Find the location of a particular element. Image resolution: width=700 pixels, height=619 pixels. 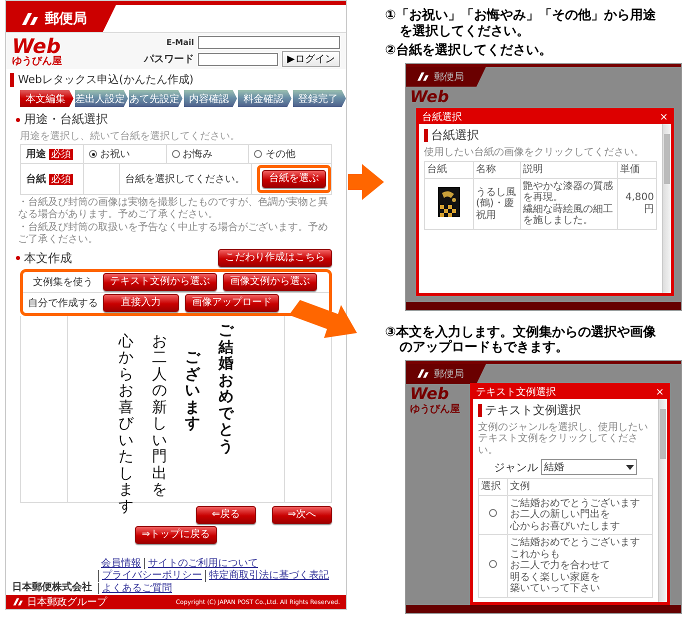

option-button: 画像文例から選ぶ is located at coordinates (270, 282).